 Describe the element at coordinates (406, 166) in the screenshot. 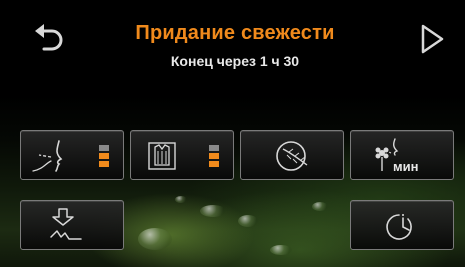

I see `fragrance-unit-label: мин` at that location.